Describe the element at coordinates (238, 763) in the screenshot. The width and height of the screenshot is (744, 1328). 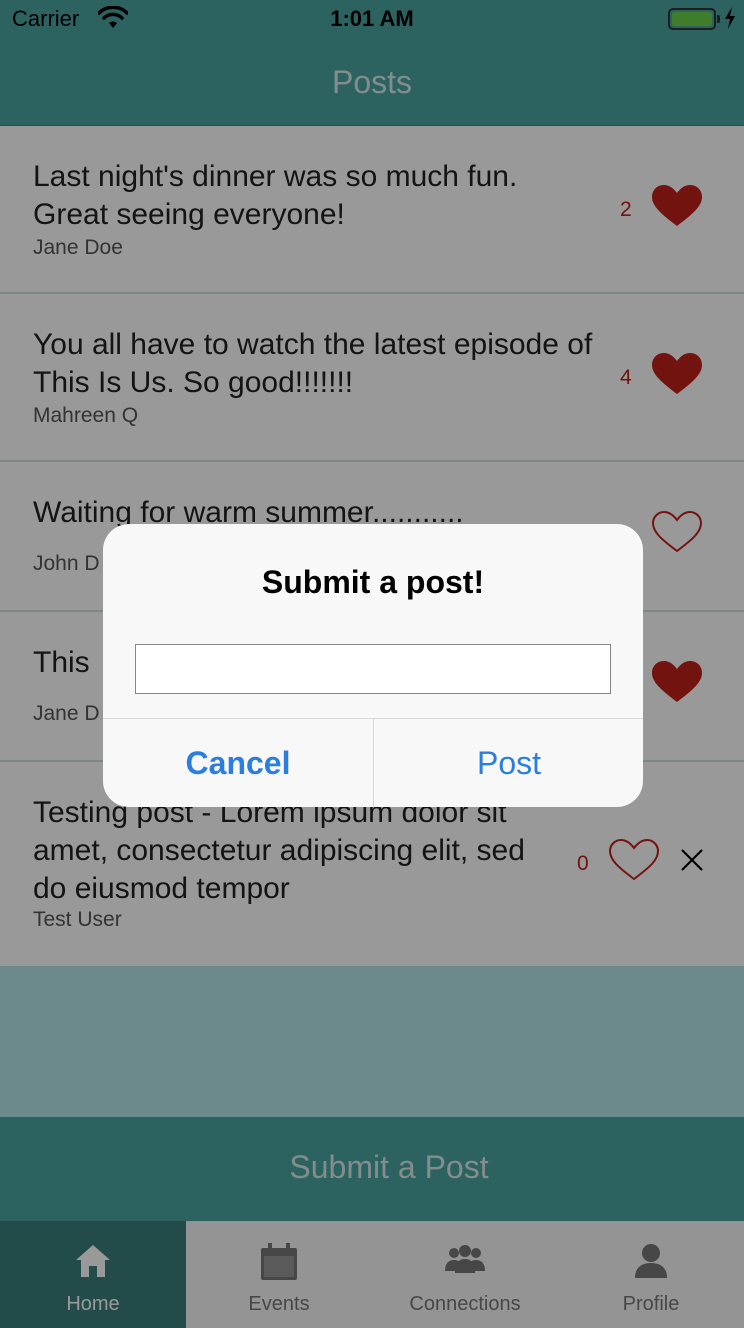
I see `cancel-button: Cancel` at that location.